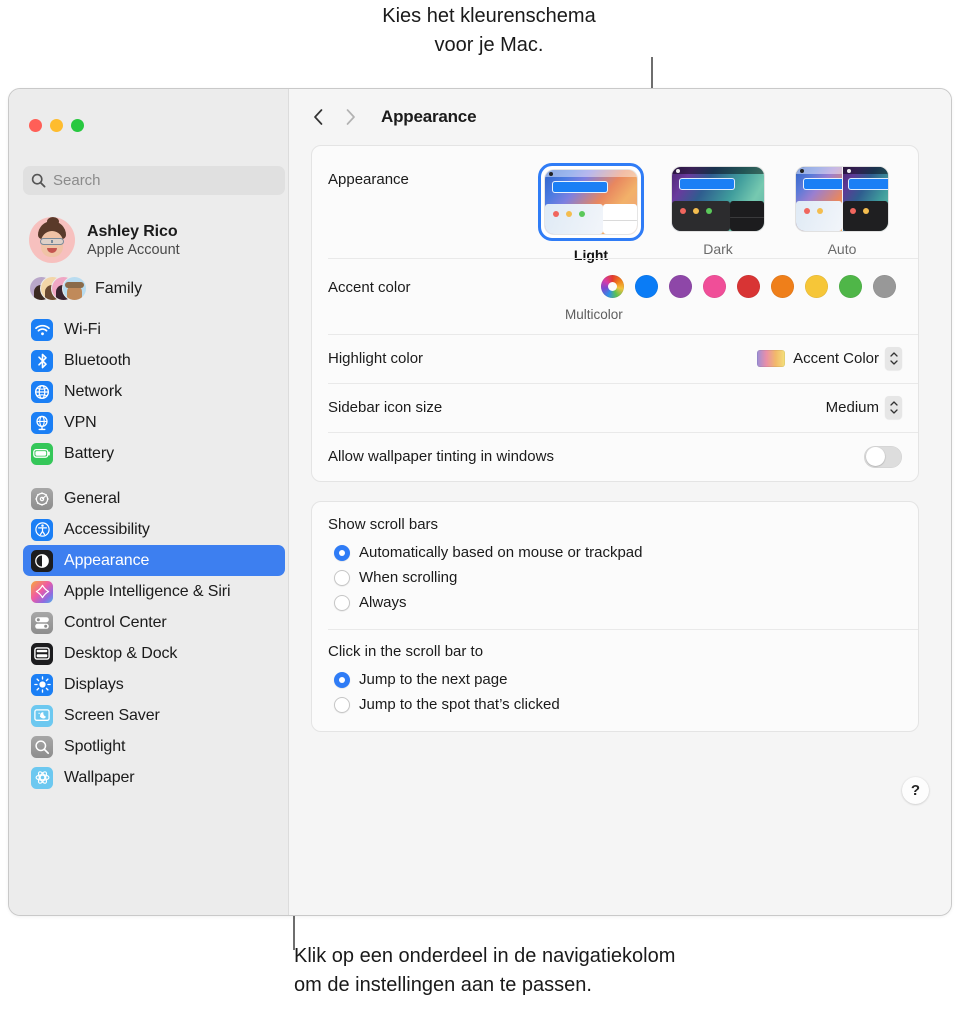 The image size is (958, 1013). What do you see at coordinates (771, 358) in the screenshot?
I see `accent-color-chip` at bounding box center [771, 358].